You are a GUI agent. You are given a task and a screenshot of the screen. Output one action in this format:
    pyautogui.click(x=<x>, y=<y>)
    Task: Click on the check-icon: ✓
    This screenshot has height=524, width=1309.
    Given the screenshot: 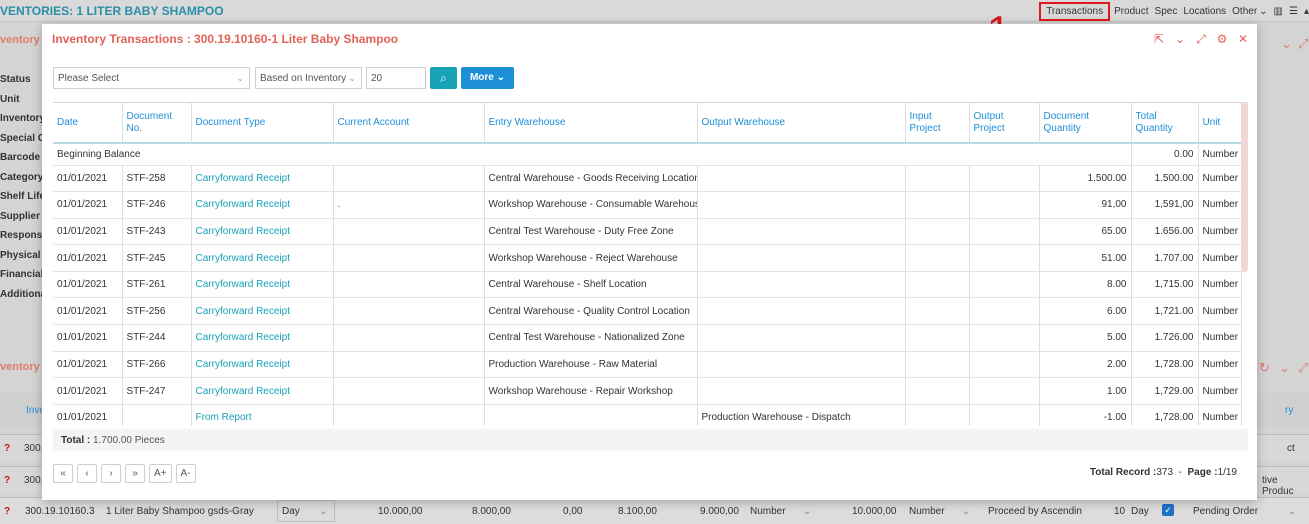 What is the action you would take?
    pyautogui.click(x=1168, y=510)
    